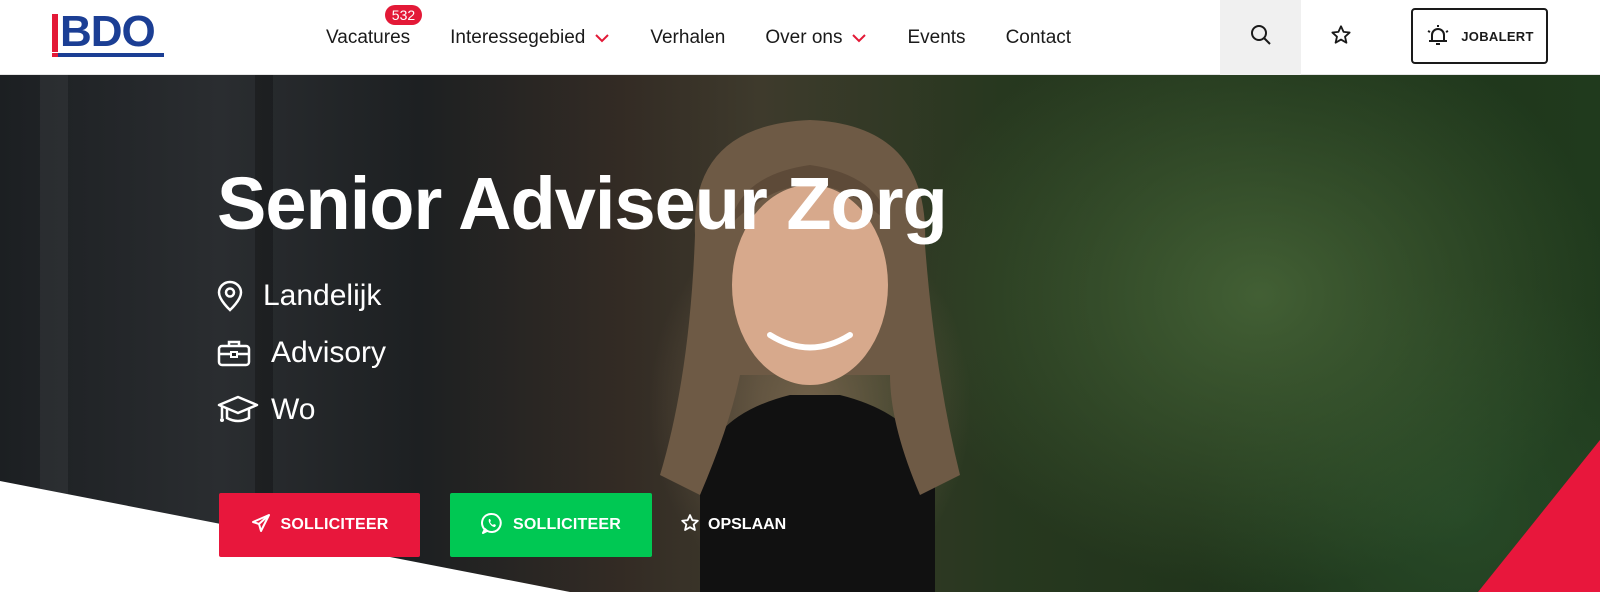 Image resolution: width=1600 pixels, height=592 pixels. Describe the element at coordinates (518, 37) in the screenshot. I see `nav-item-label: Interessegebied` at that location.